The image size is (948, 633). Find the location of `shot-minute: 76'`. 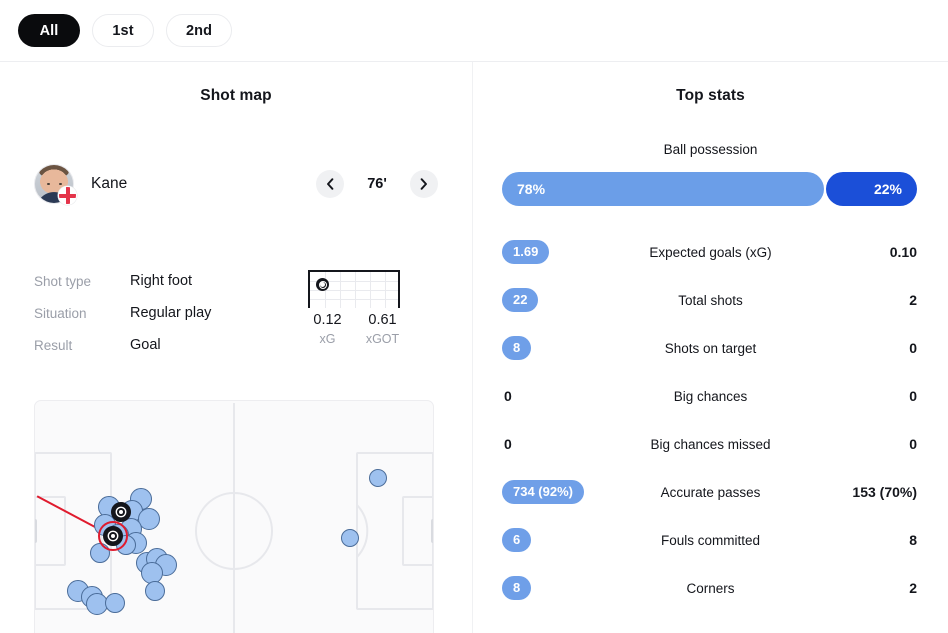

shot-minute: 76' is located at coordinates (377, 184).